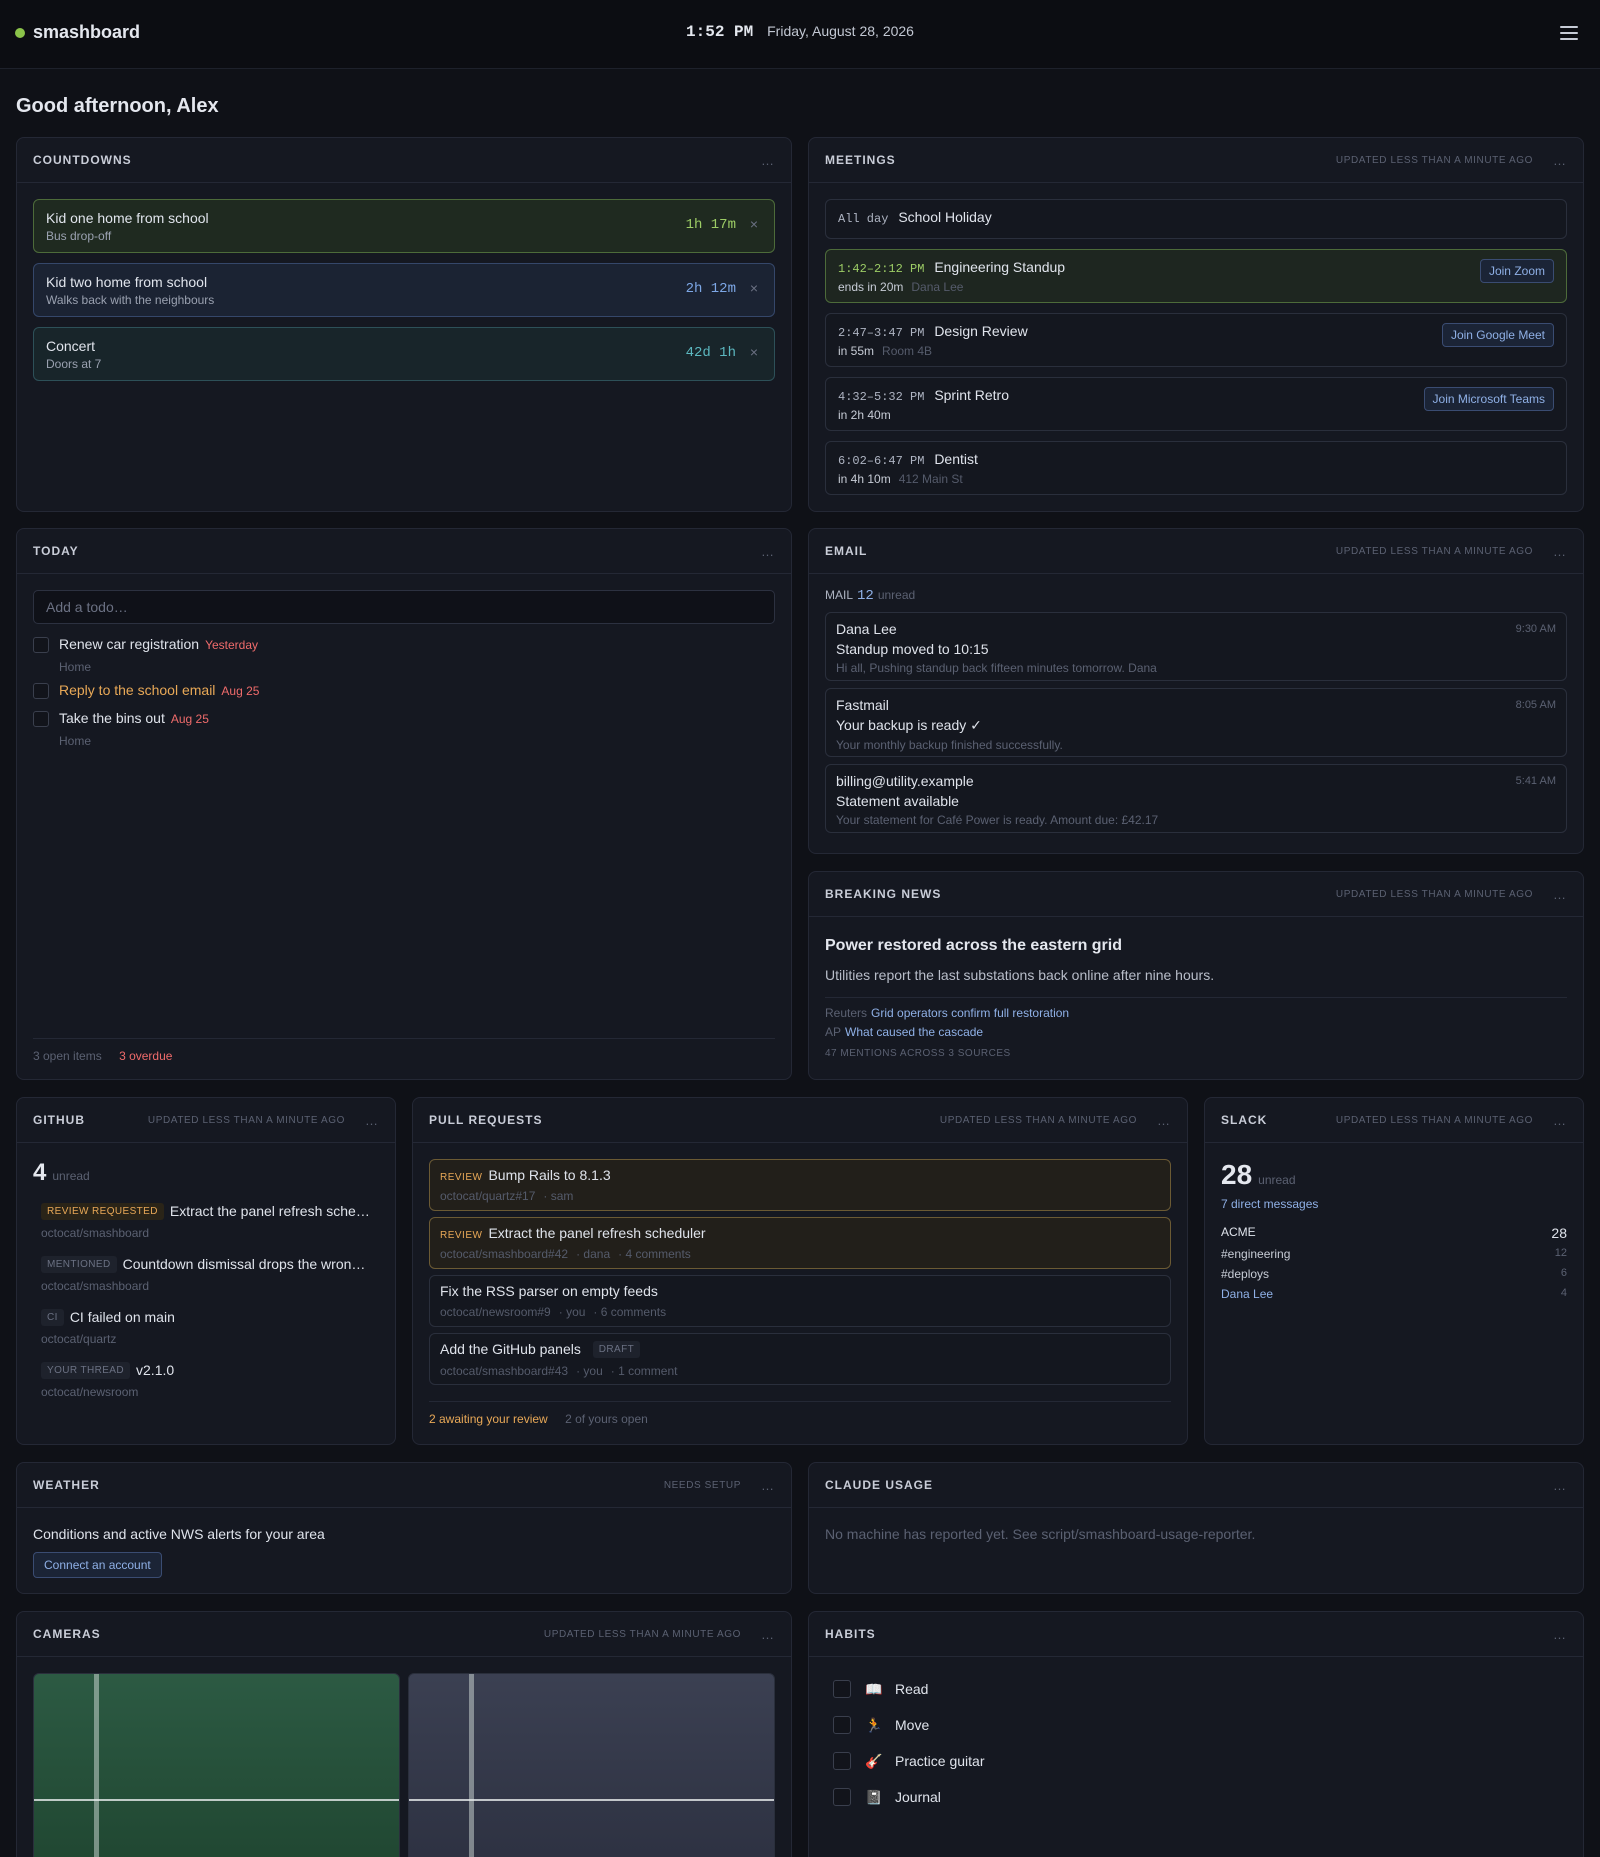 The height and width of the screenshot is (1857, 1600). I want to click on slack-channel: #deploys 6, so click(1394, 1274).